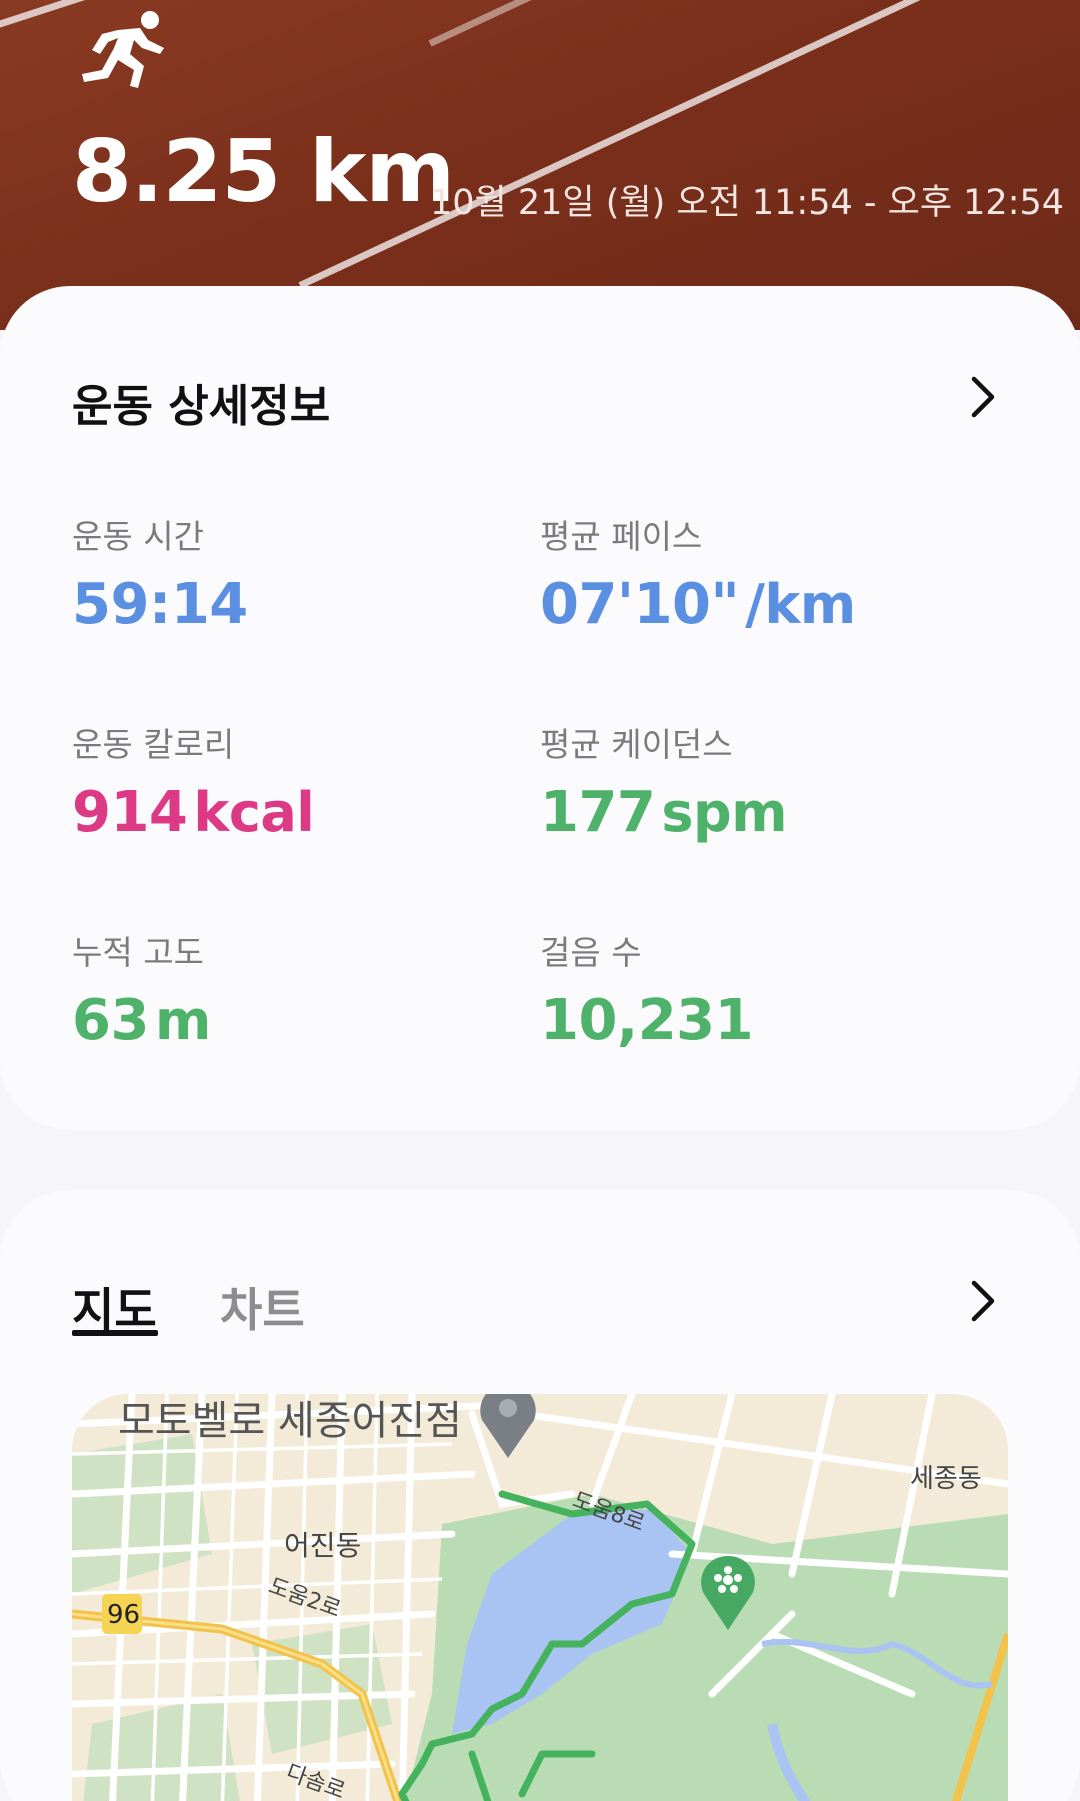 This screenshot has width=1080, height=1801. Describe the element at coordinates (663, 812) in the screenshot. I see `stat-value: 177 spm` at that location.